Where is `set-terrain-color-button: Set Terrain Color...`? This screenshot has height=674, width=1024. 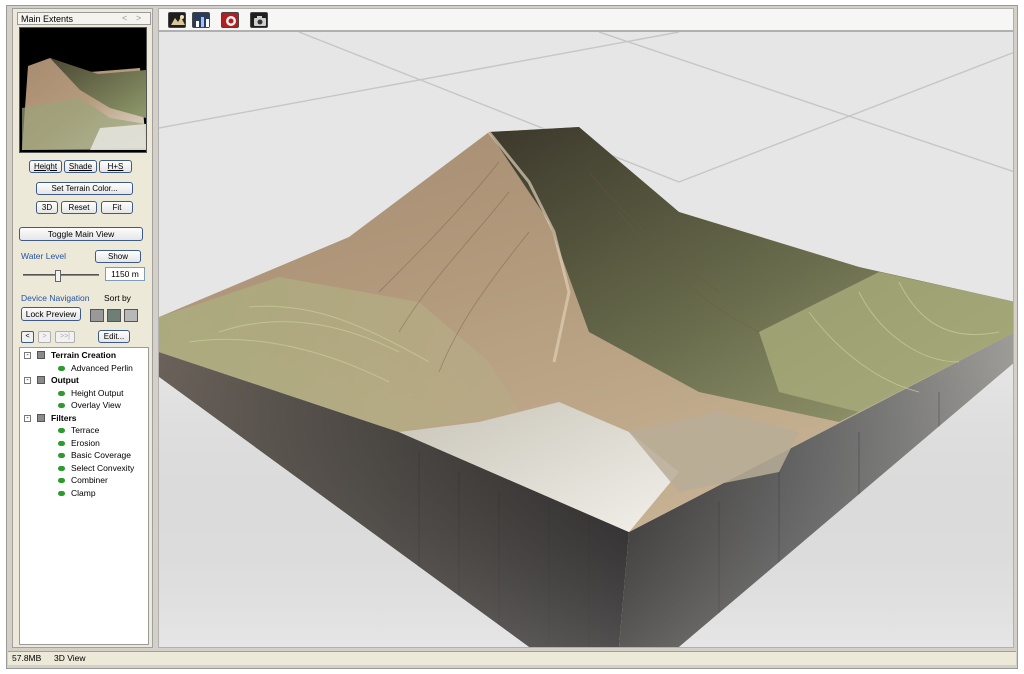
set-terrain-color-button: Set Terrain Color... is located at coordinates (84, 188).